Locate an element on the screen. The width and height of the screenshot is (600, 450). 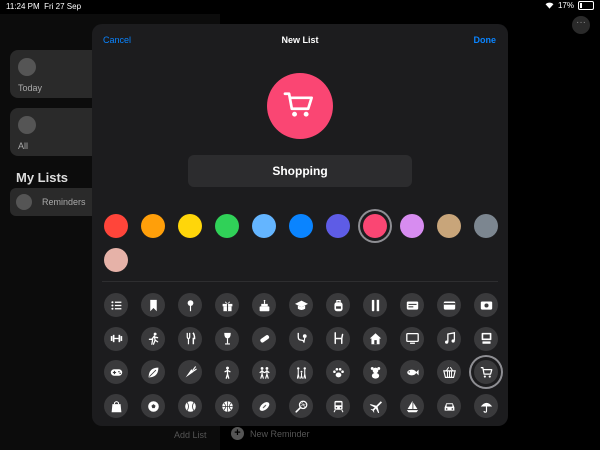
icon-option-leaf is located at coordinates (153, 372).